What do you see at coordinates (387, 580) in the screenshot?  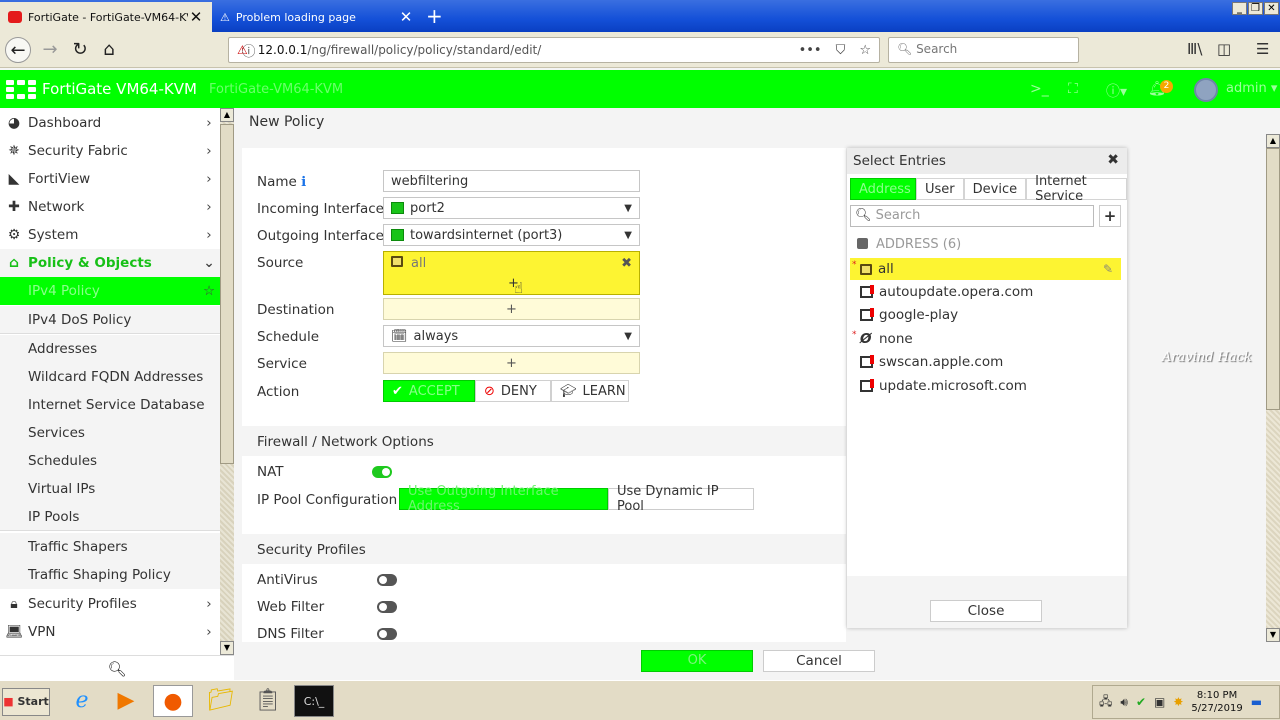 I see `antivirus-toggle` at bounding box center [387, 580].